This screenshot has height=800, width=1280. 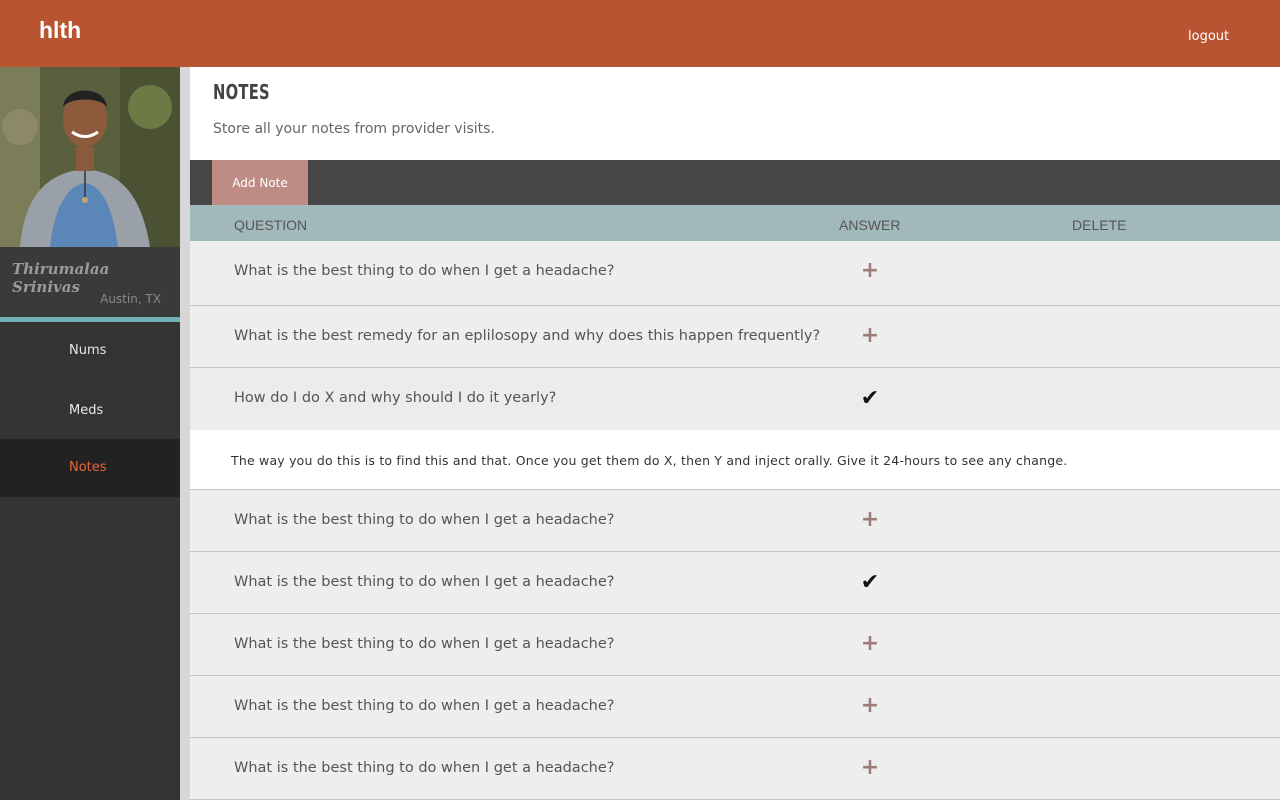 What do you see at coordinates (870, 225) in the screenshot?
I see `column-header-answer: ANSWER` at bounding box center [870, 225].